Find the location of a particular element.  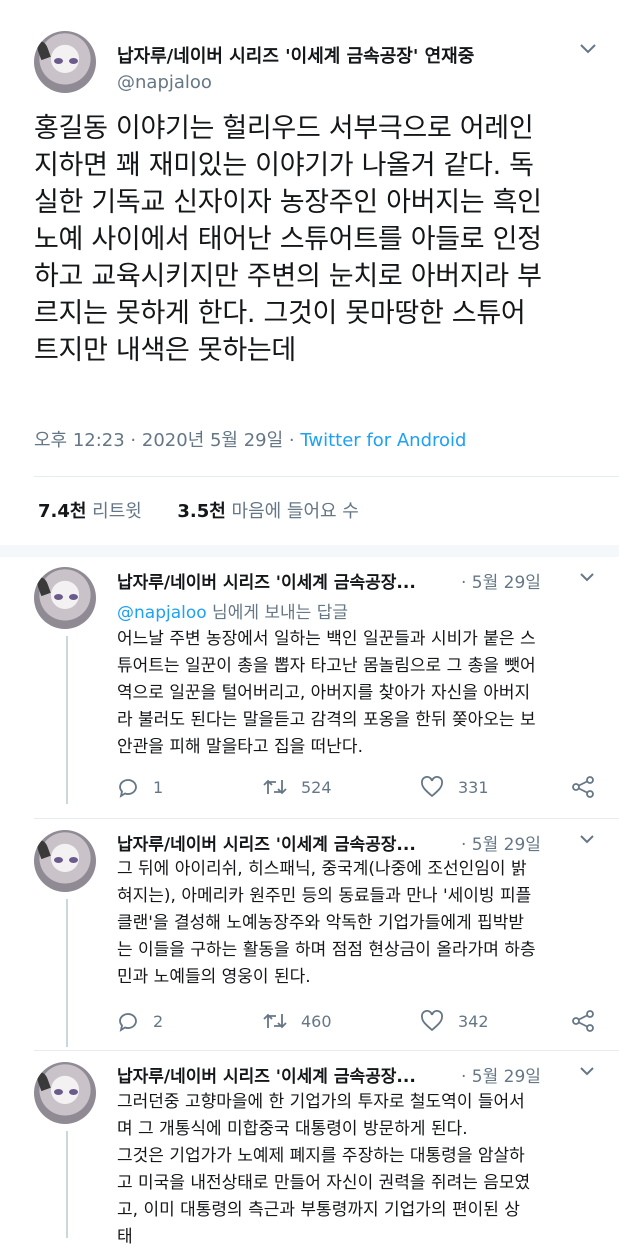

reply-text-line: 클랜'을 결성해 노예농장주와 악독한 기업가들에게 핍박받 is located at coordinates (321, 923).